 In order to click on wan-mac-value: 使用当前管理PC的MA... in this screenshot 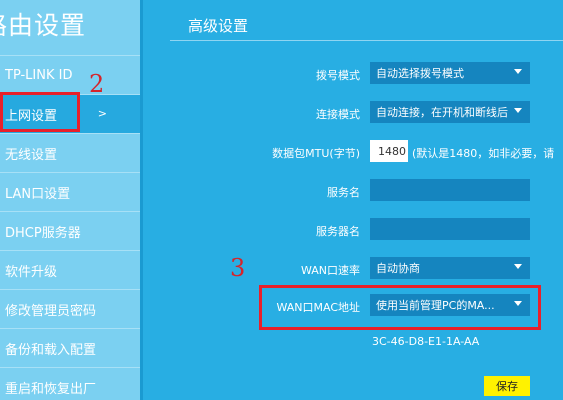, I will do `click(435, 305)`.